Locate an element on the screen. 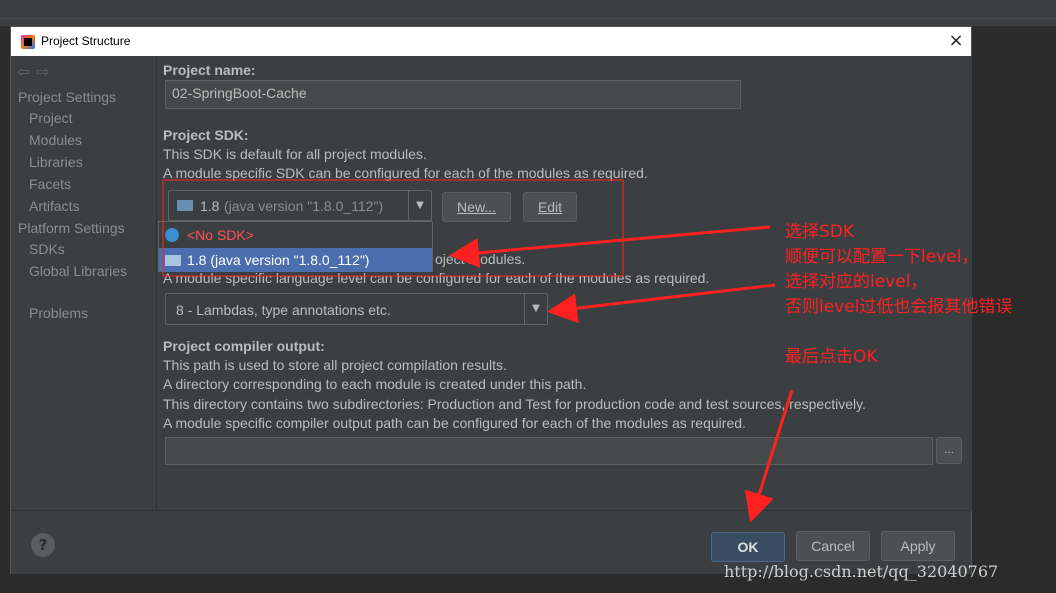  language-level-value: 8 - Lambdas, type annotations etc. is located at coordinates (283, 310).